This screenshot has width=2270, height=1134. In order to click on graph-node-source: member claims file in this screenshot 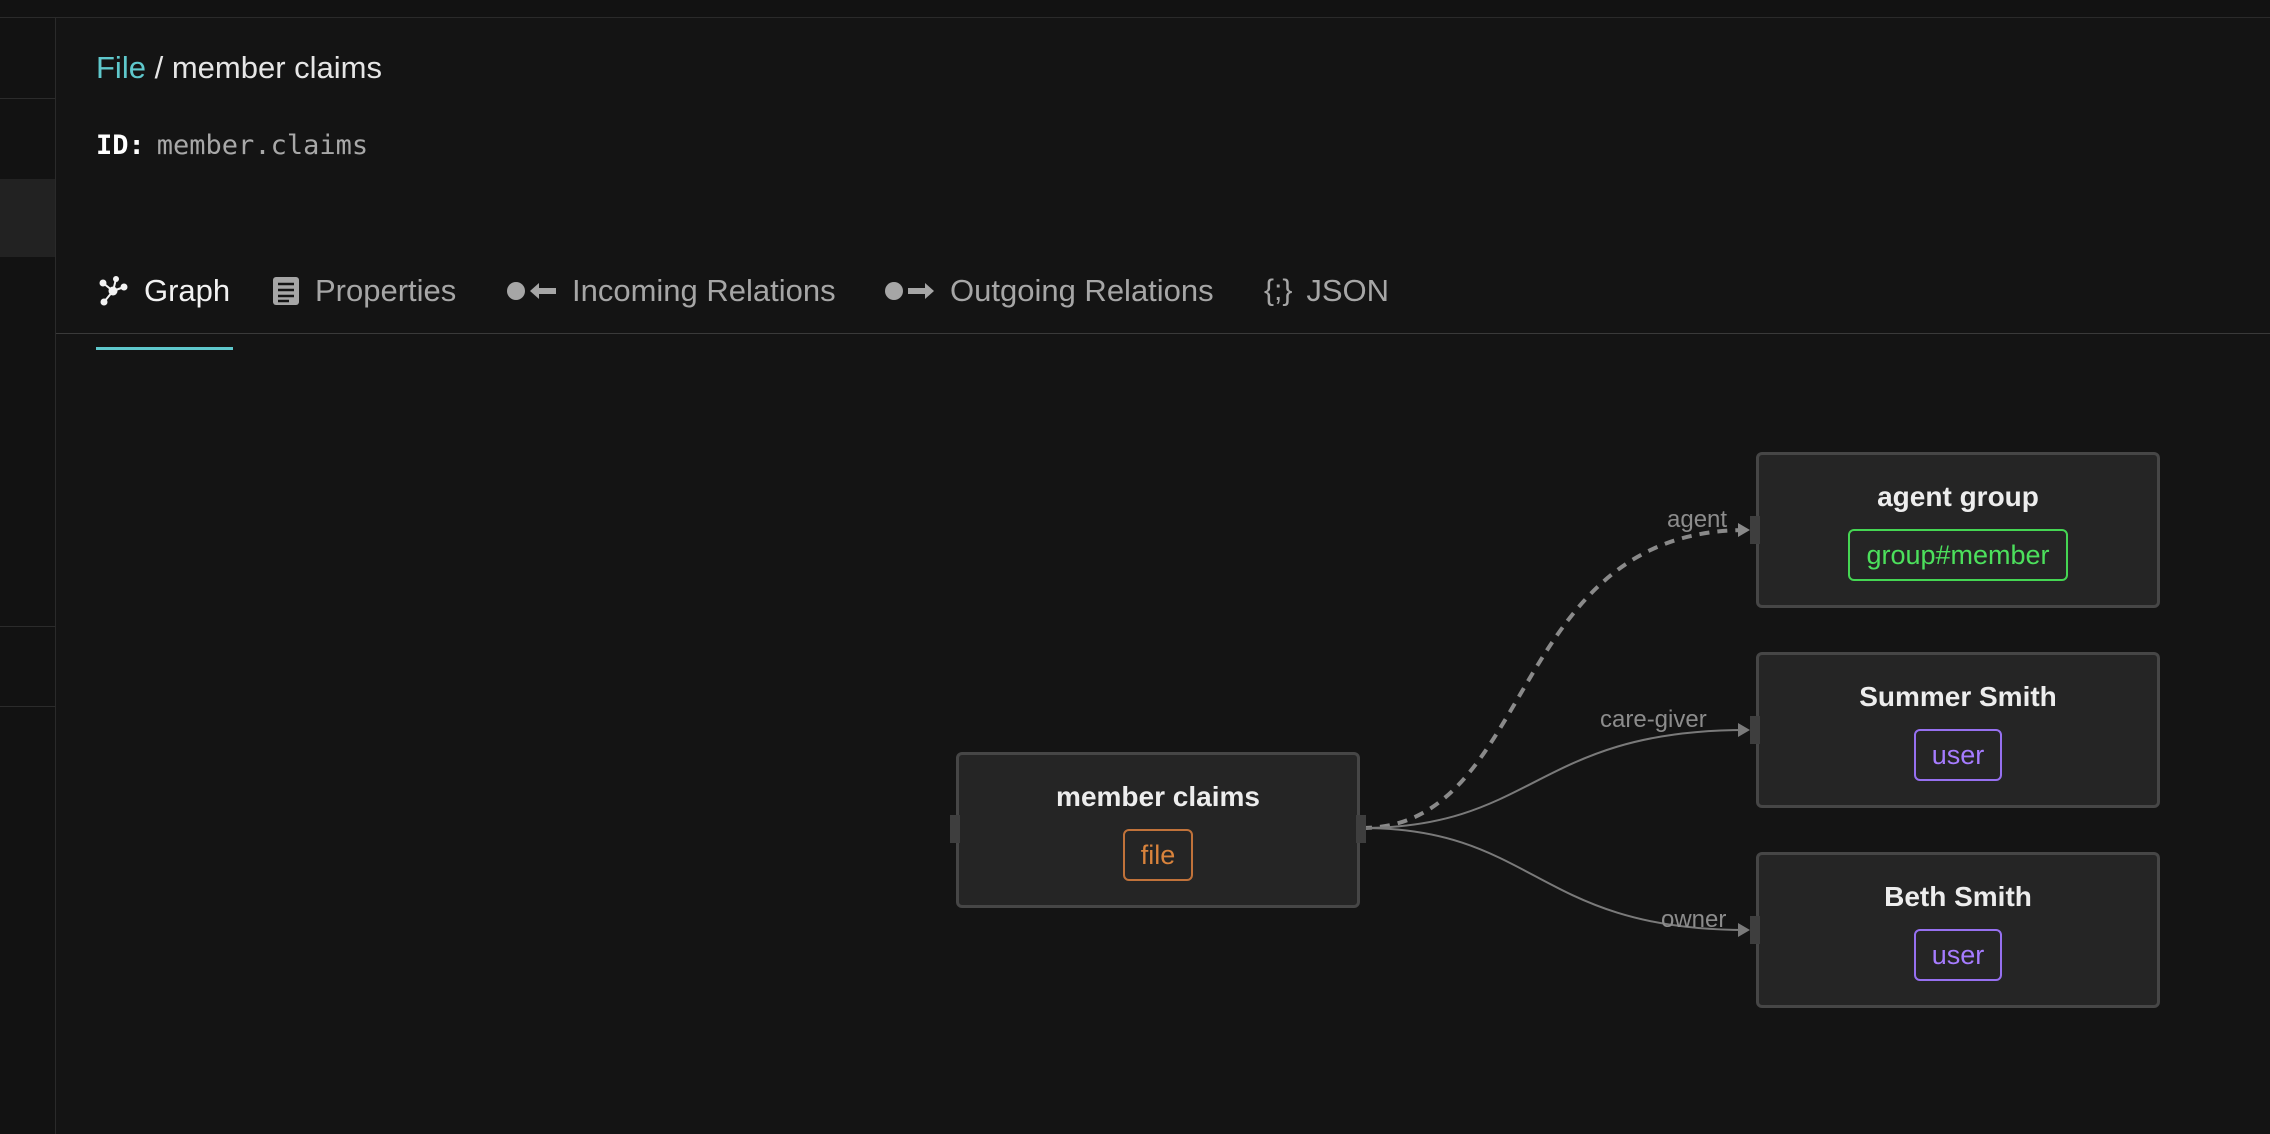, I will do `click(1158, 830)`.